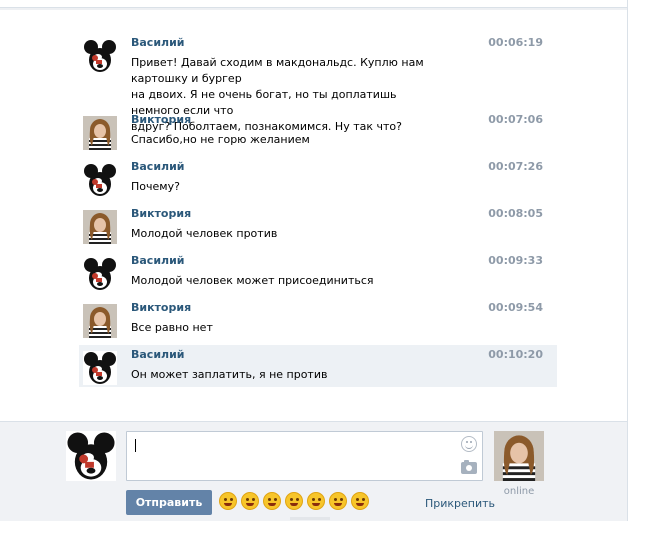 The width and height of the screenshot is (668, 554). Describe the element at coordinates (460, 503) in the screenshot. I see `attach-link: Прикрепить` at that location.